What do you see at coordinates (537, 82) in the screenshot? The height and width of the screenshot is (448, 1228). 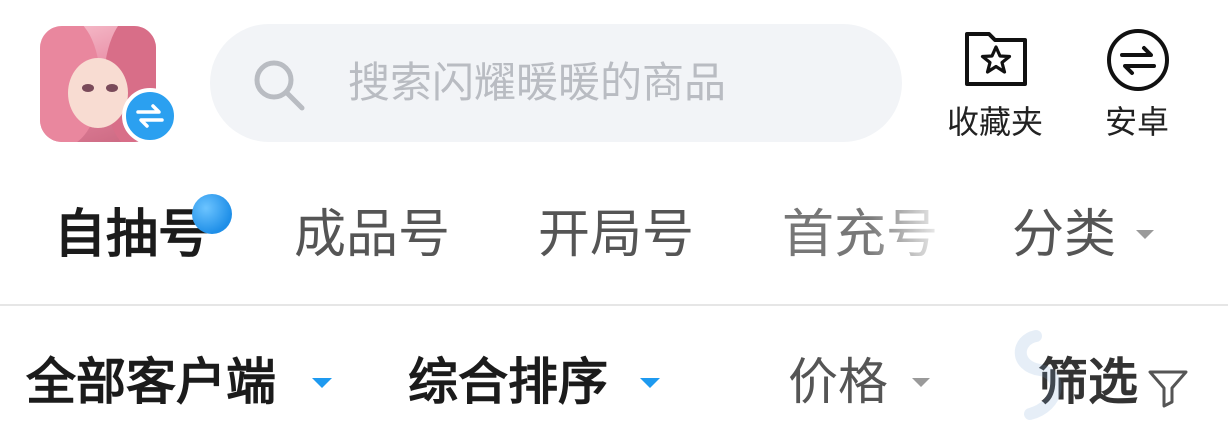 I see `search-placeholder: 搜索闪耀暖暖的商品` at bounding box center [537, 82].